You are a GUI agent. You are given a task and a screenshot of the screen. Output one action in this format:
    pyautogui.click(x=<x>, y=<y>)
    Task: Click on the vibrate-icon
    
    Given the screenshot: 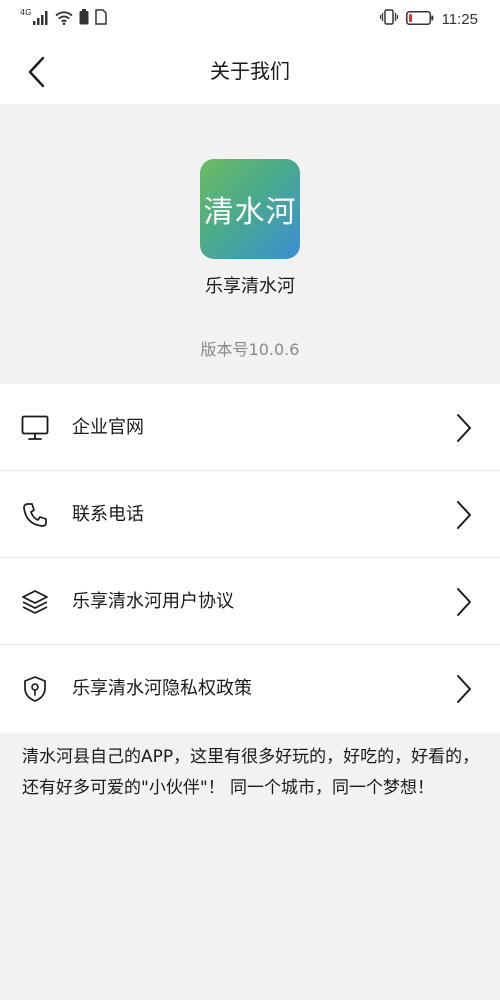 What is the action you would take?
    pyautogui.click(x=388, y=19)
    